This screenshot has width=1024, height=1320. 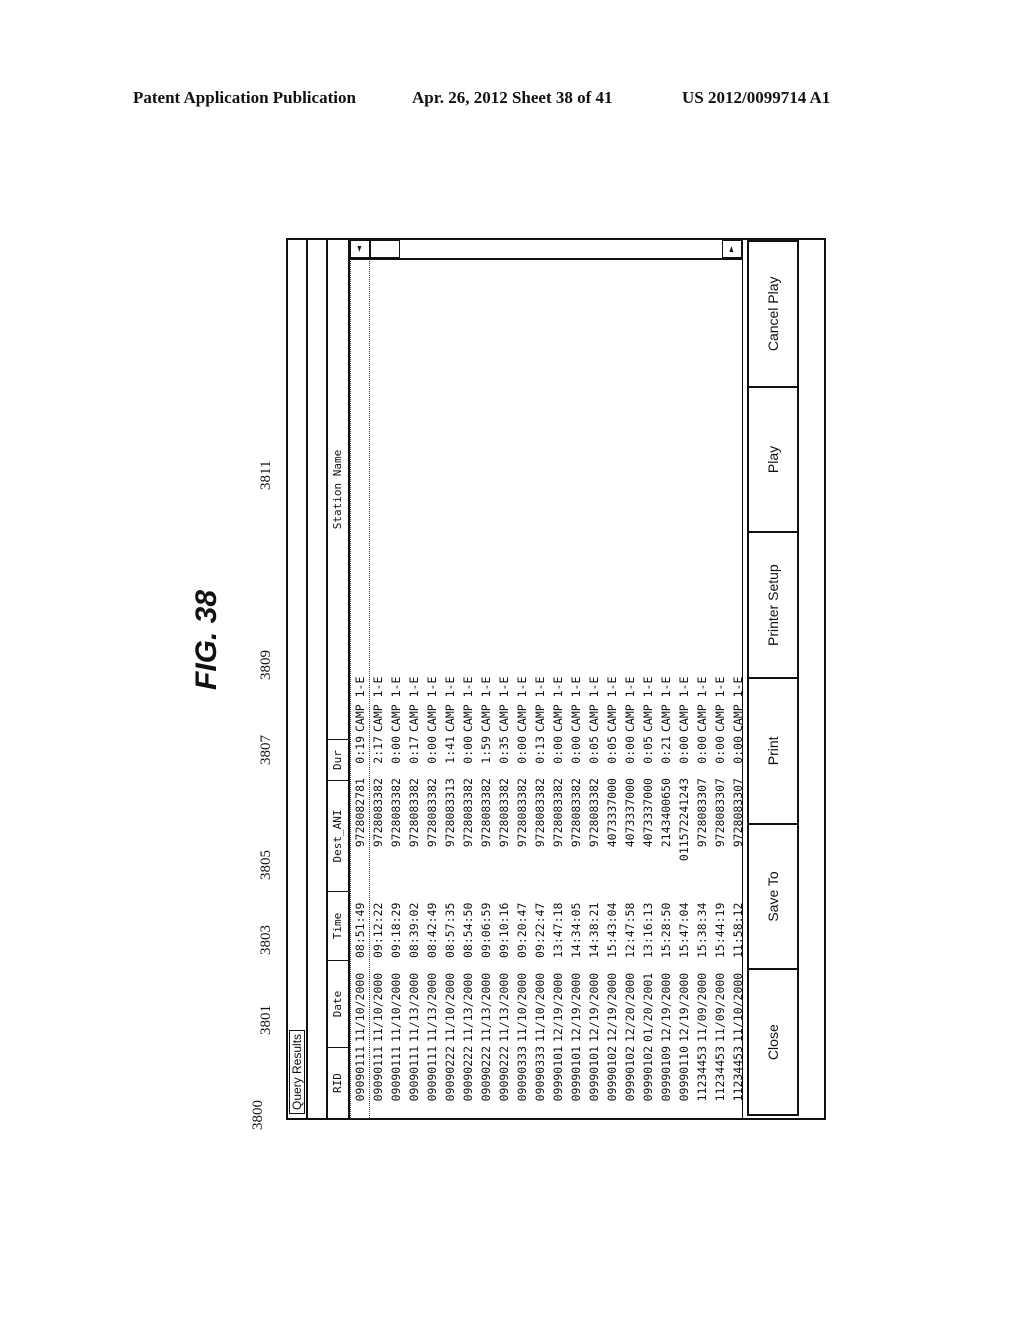 What do you see at coordinates (558, 930) in the screenshot?
I see `cell-time: 13:47:18` at bounding box center [558, 930].